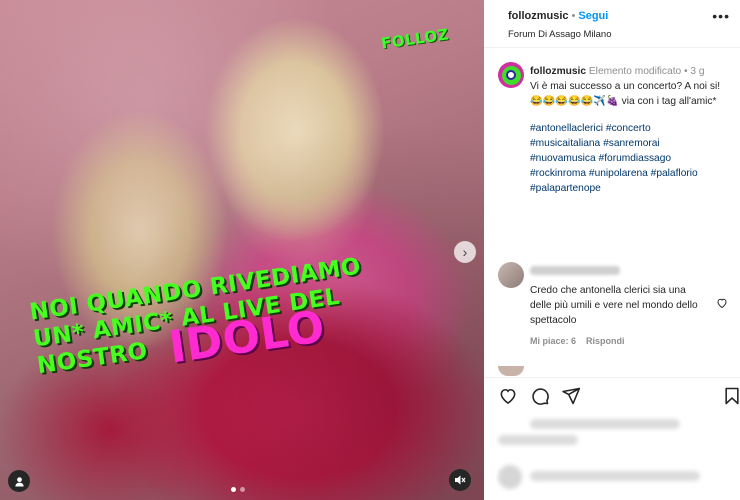 This screenshot has width=740, height=500. I want to click on reply-button: Rispondi, so click(605, 341).